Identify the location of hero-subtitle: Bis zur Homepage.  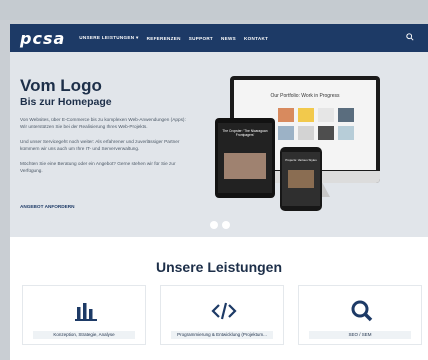
(66, 102).